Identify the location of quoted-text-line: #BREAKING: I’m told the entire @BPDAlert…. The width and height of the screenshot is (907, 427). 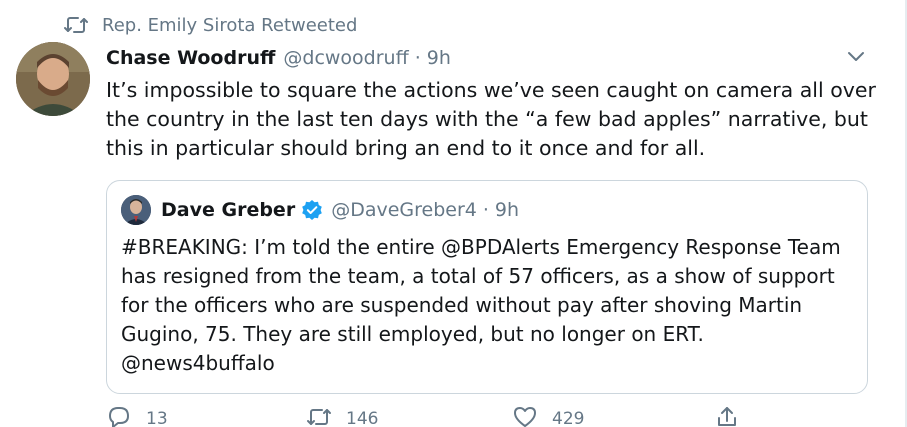
(481, 247).